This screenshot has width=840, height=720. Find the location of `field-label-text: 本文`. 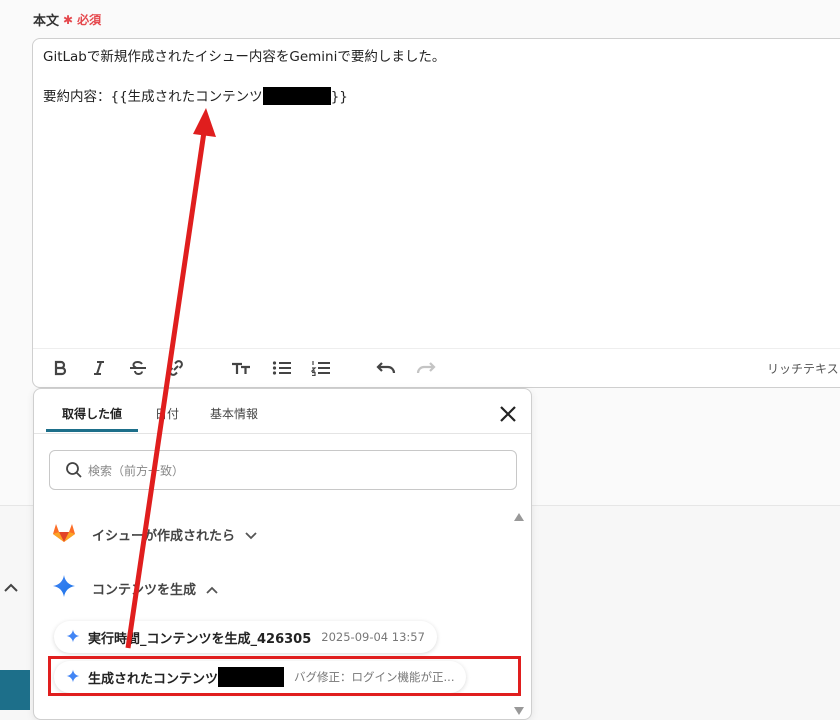

field-label-text: 本文 is located at coordinates (46, 21).